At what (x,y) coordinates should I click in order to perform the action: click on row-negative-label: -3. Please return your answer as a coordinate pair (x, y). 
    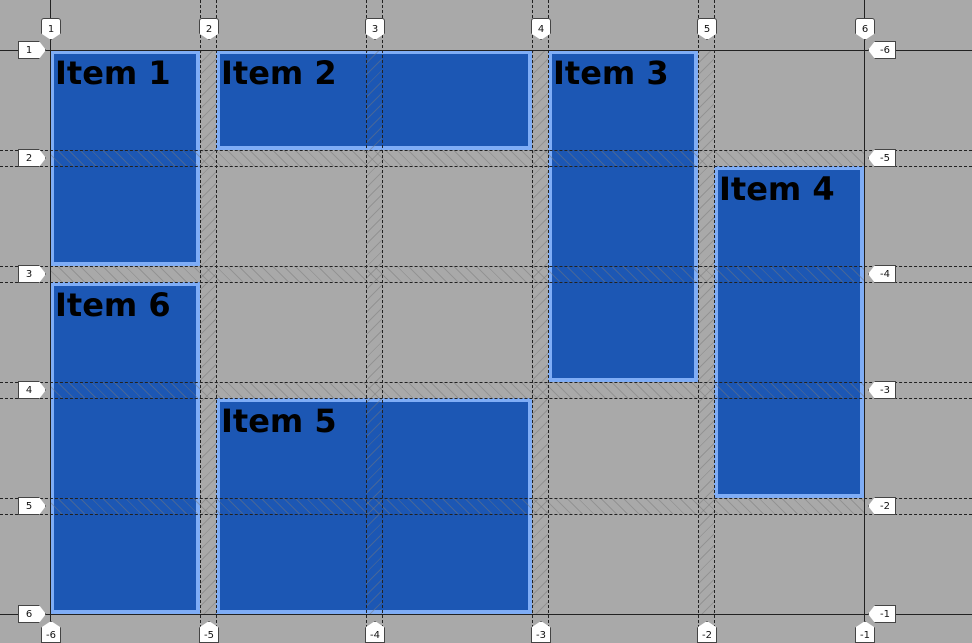
    Looking at the image, I should click on (882, 390).